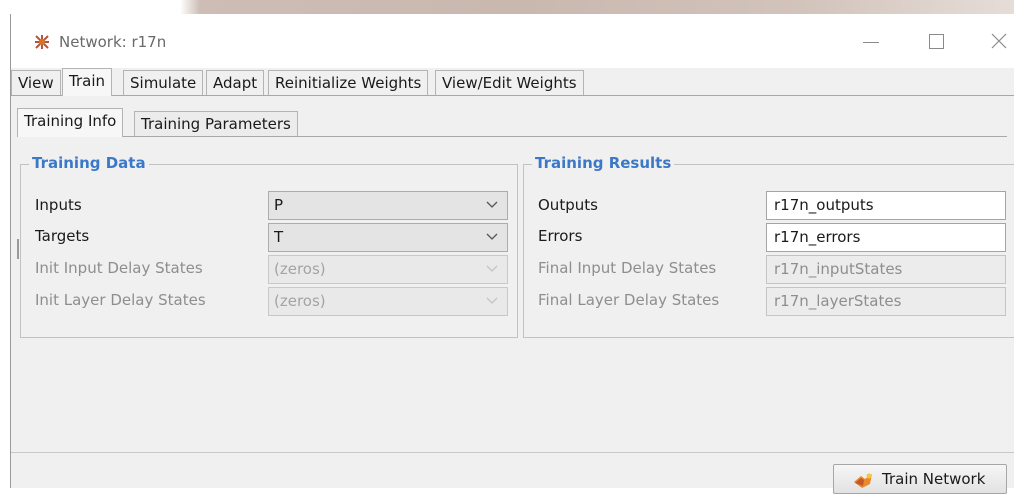 Image resolution: width=1014 pixels, height=494 pixels. Describe the element at coordinates (62, 236) in the screenshot. I see `targets-label: Targets` at that location.